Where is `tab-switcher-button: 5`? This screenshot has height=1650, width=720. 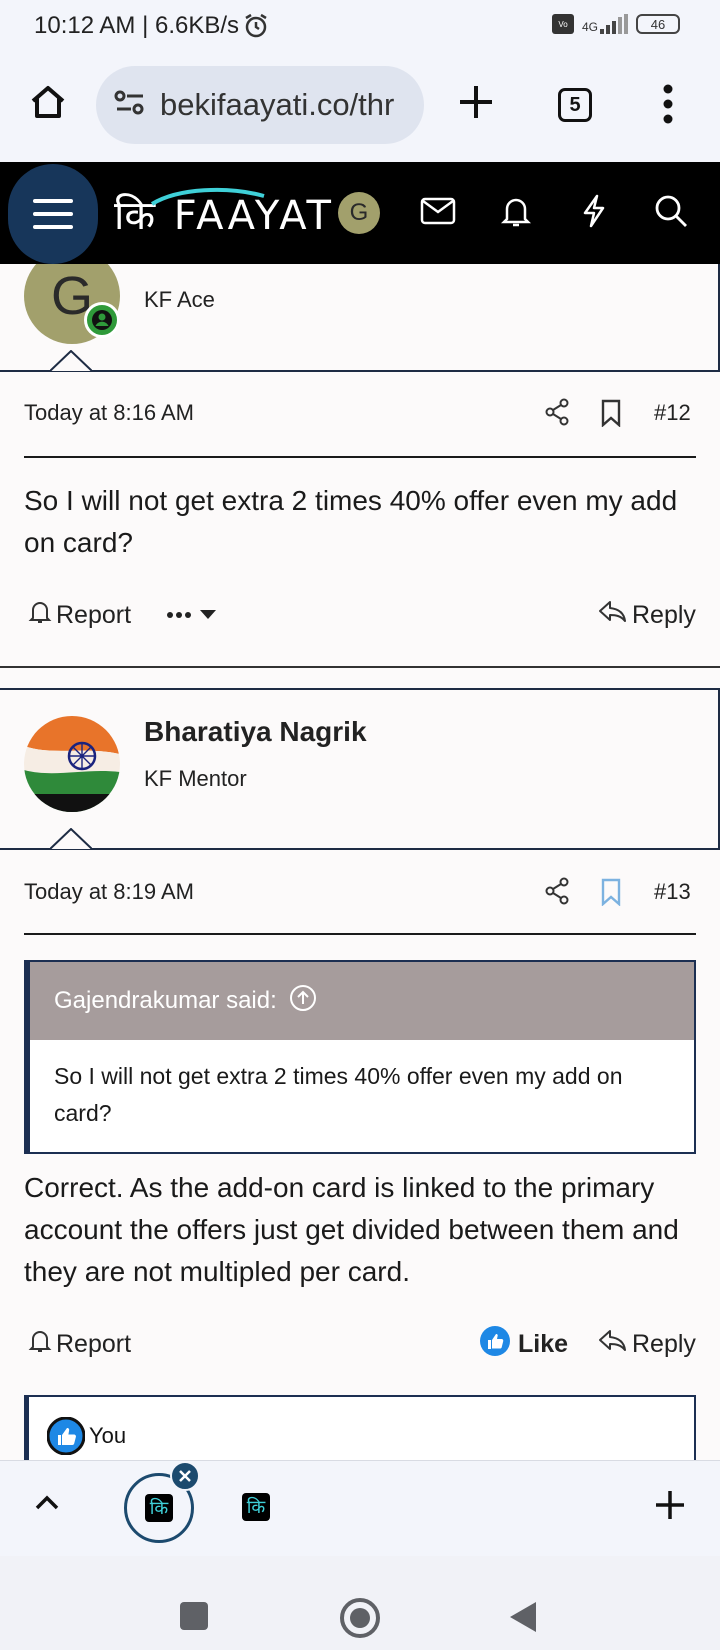
tab-switcher-button: 5 is located at coordinates (575, 105).